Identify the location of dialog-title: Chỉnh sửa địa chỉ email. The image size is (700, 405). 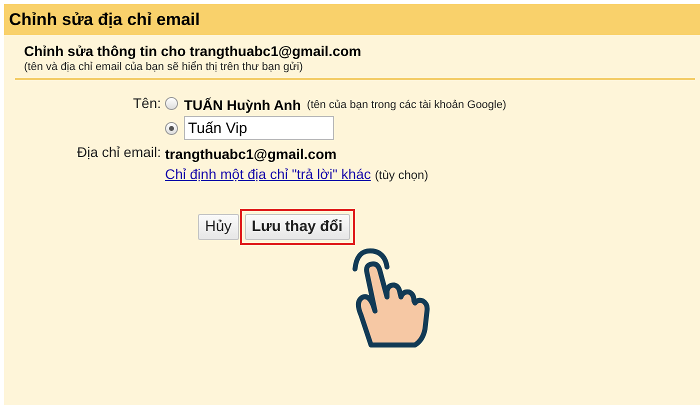
(352, 19).